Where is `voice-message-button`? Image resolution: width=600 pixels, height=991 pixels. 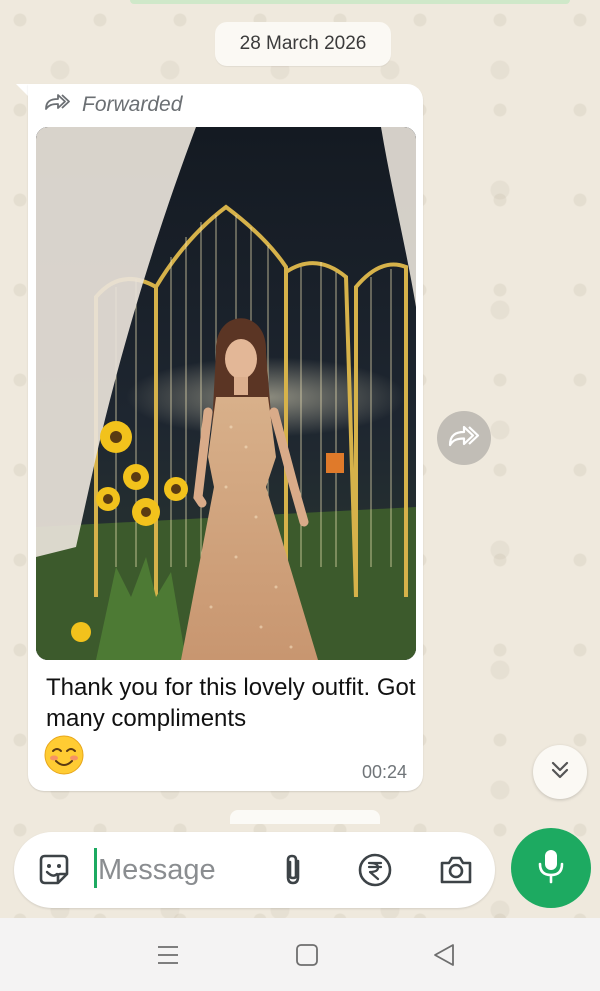 voice-message-button is located at coordinates (551, 868).